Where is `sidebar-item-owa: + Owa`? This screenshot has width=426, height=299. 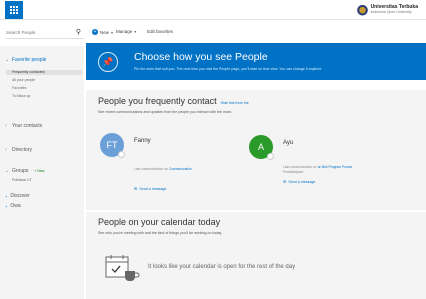
sidebar-item-owa: + Owa is located at coordinates (13, 206).